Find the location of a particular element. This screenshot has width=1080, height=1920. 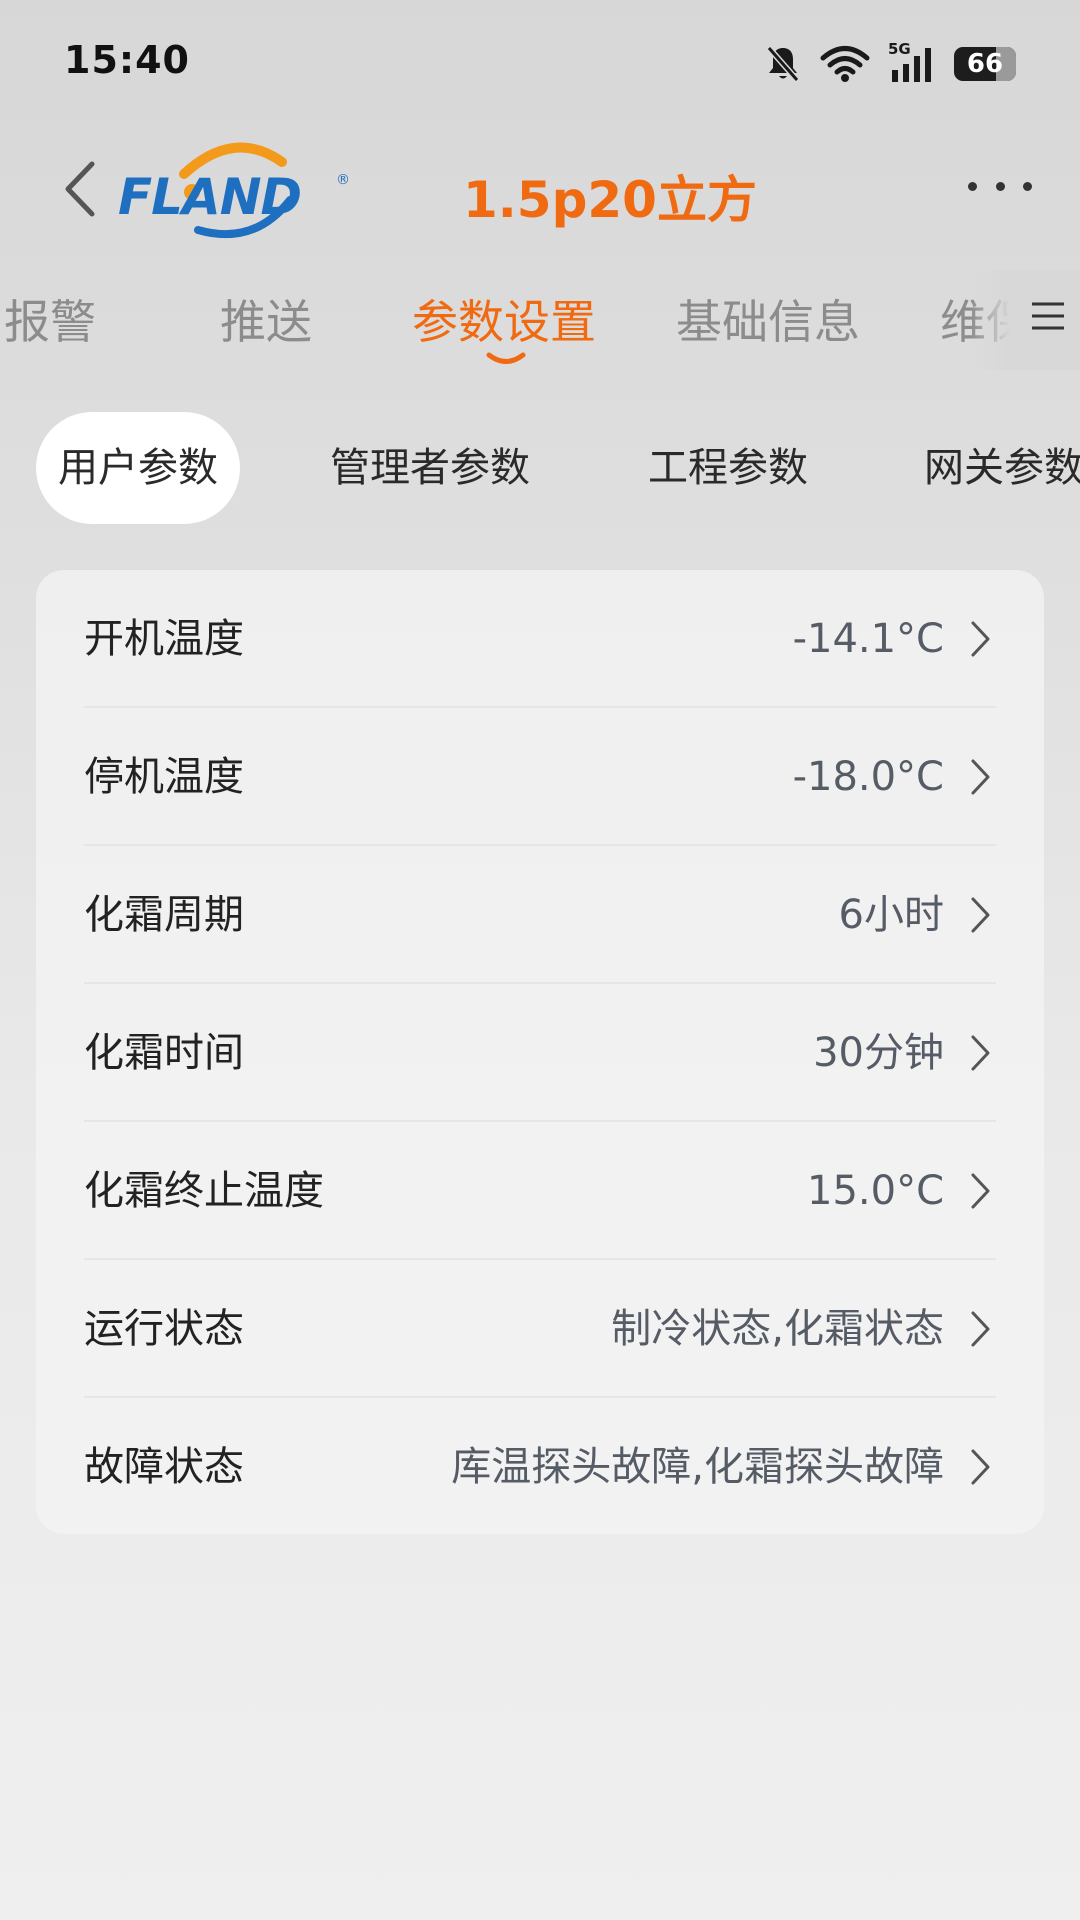

subtab-engineering-parameters: 工程参数 is located at coordinates (728, 468).